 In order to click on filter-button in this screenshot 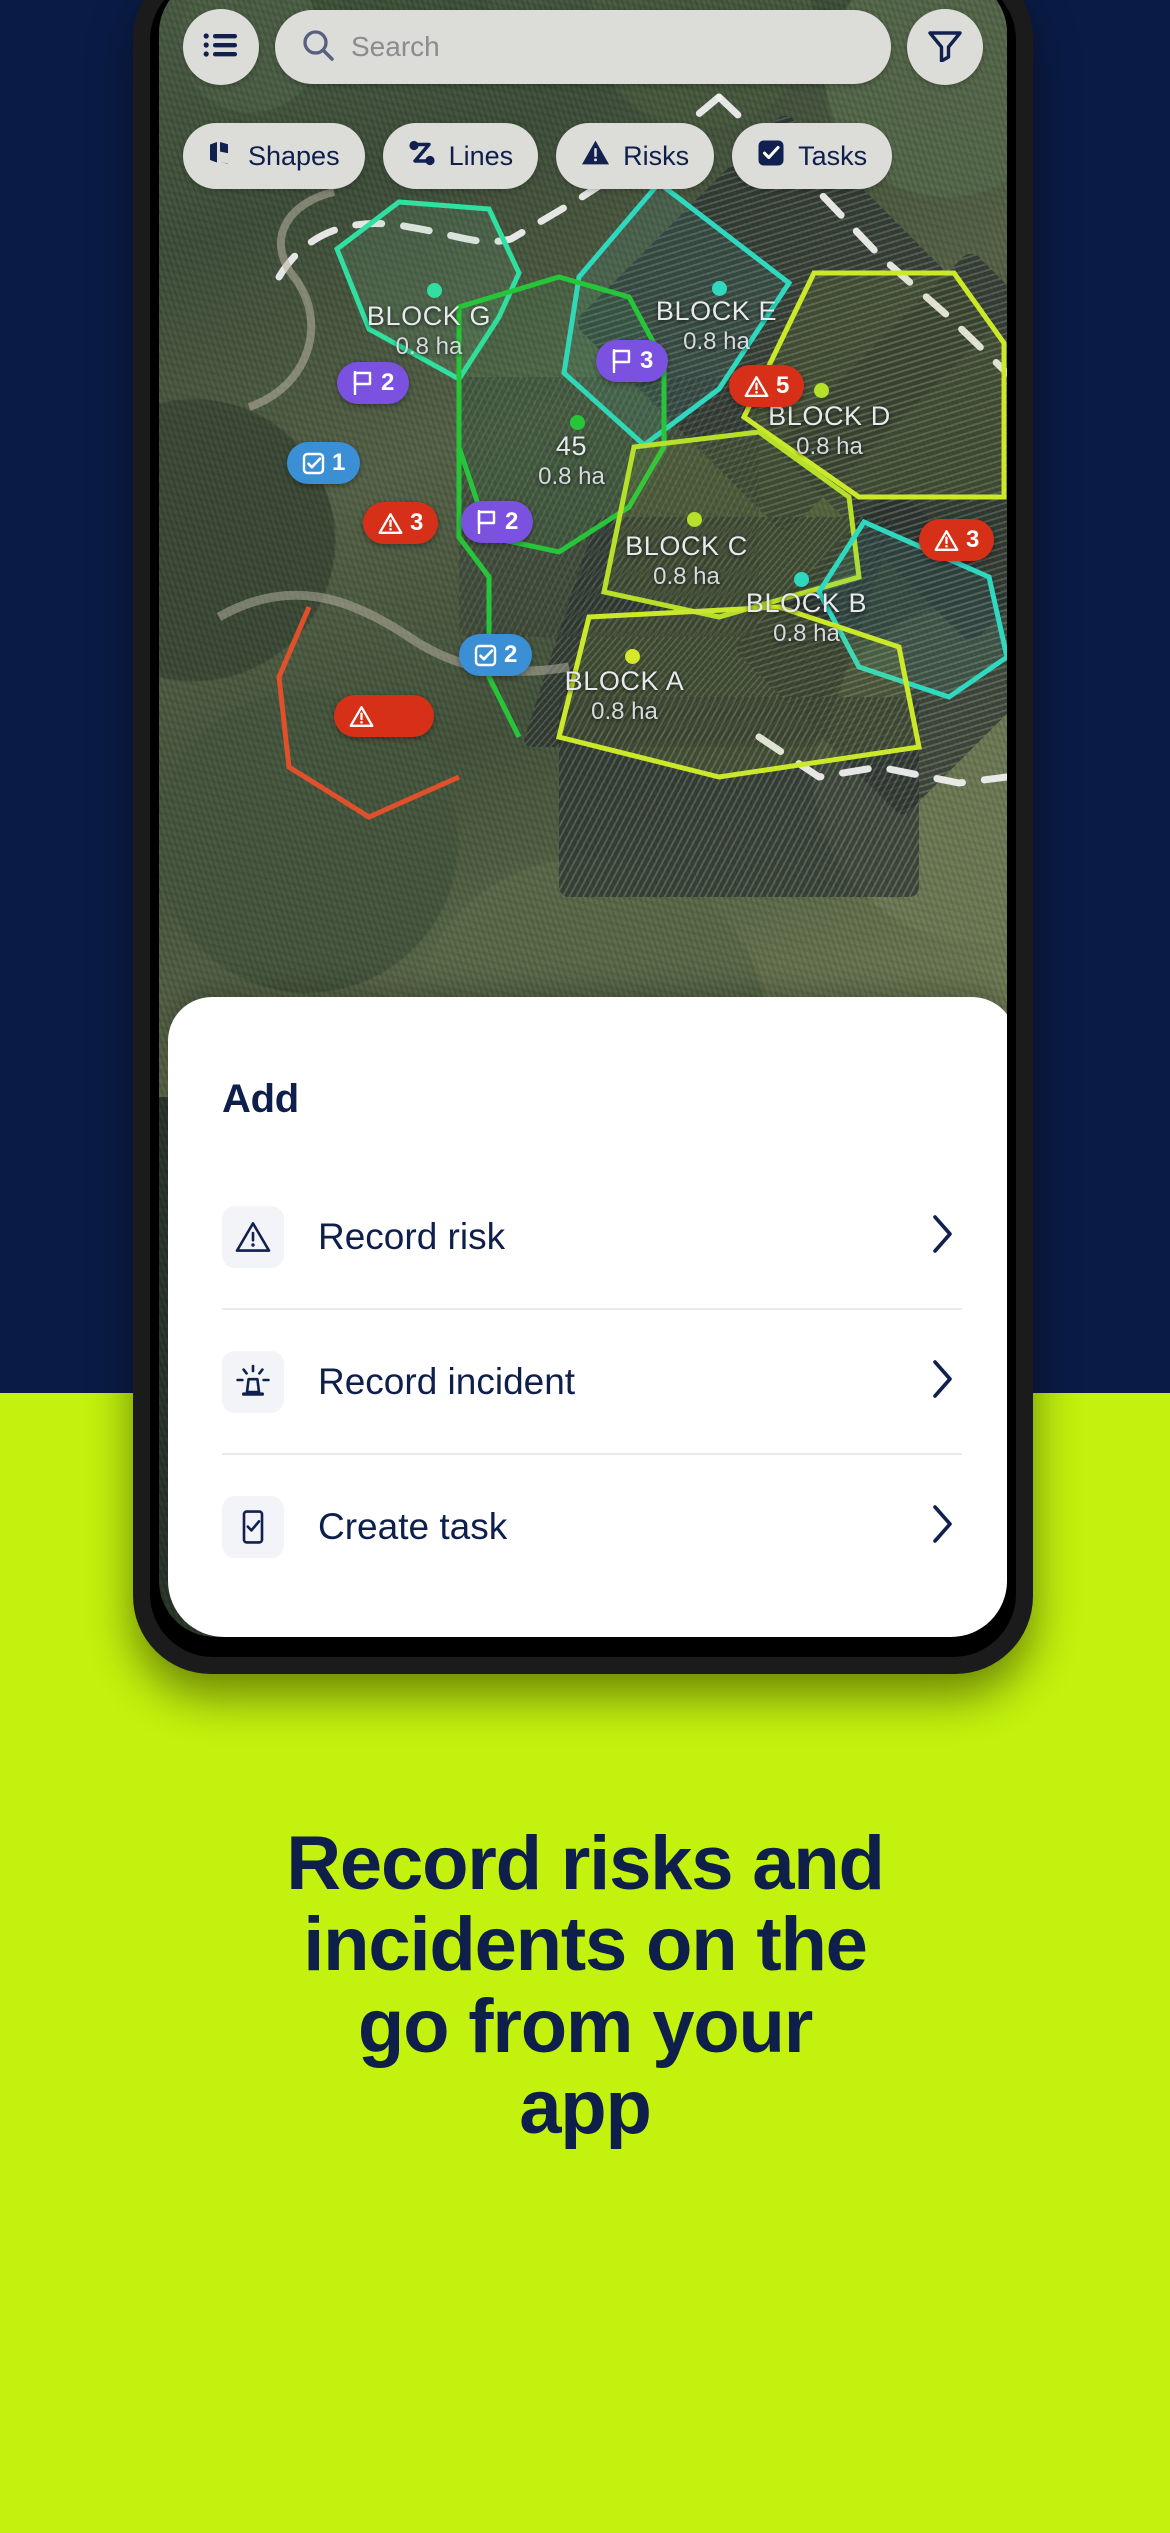, I will do `click(945, 47)`.